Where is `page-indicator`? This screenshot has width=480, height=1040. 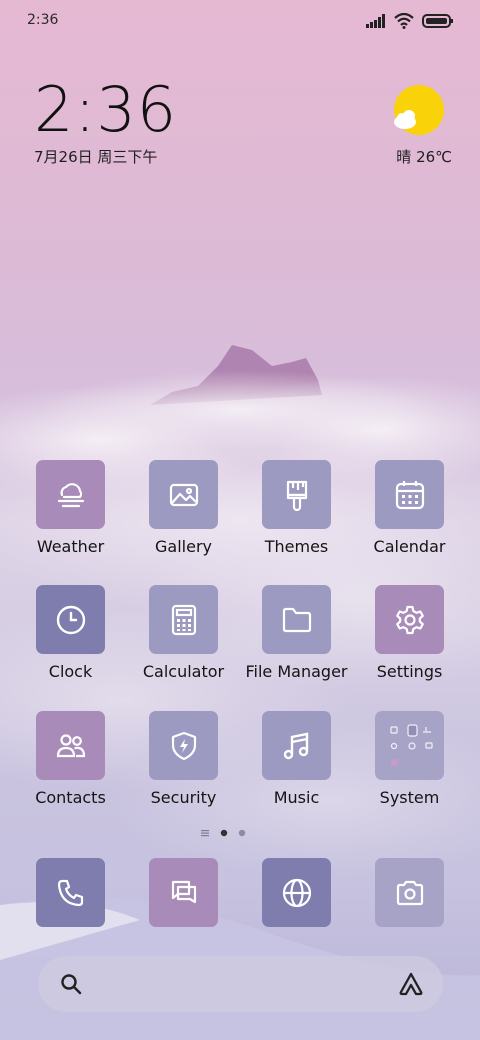
page-indicator is located at coordinates (223, 833).